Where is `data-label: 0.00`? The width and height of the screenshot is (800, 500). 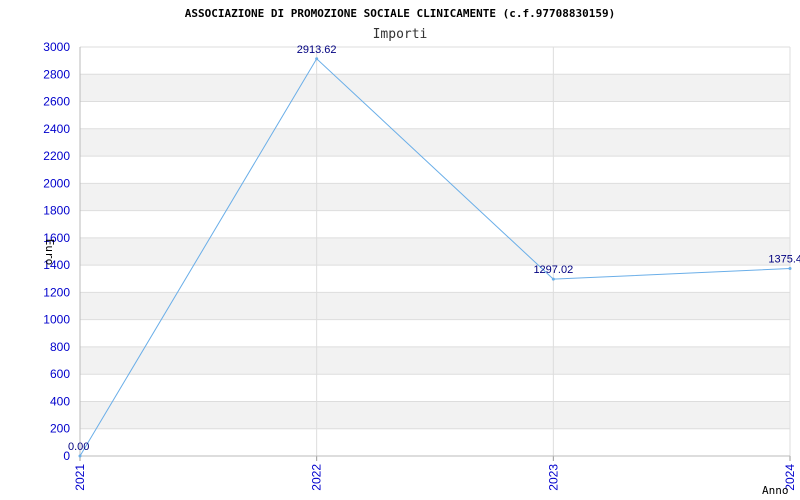 data-label: 0.00 is located at coordinates (78, 447).